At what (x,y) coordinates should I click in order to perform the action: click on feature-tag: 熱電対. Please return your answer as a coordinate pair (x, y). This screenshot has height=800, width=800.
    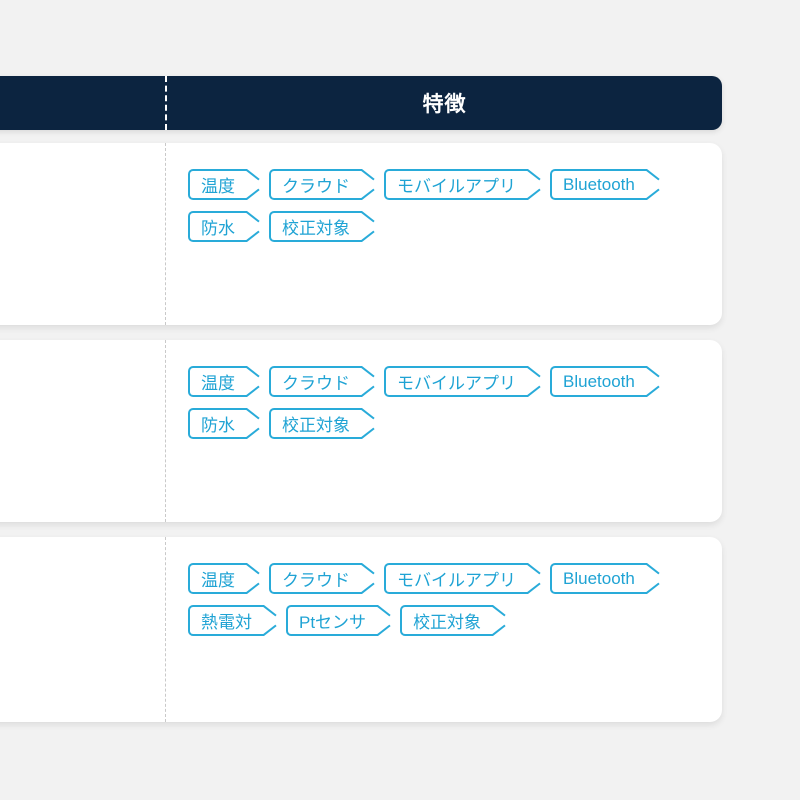
    Looking at the image, I should click on (226, 620).